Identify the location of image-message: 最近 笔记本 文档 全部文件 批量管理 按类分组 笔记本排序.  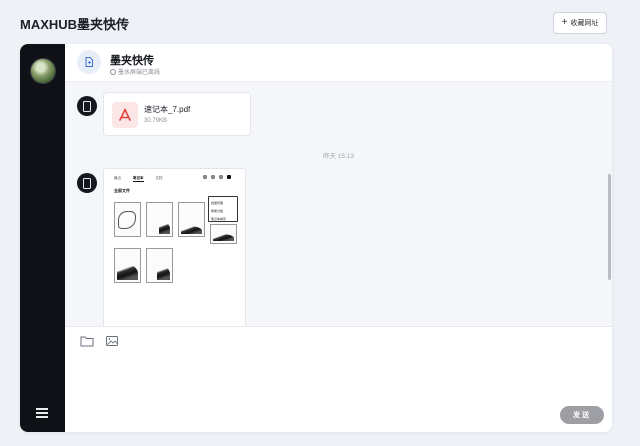
(174, 247).